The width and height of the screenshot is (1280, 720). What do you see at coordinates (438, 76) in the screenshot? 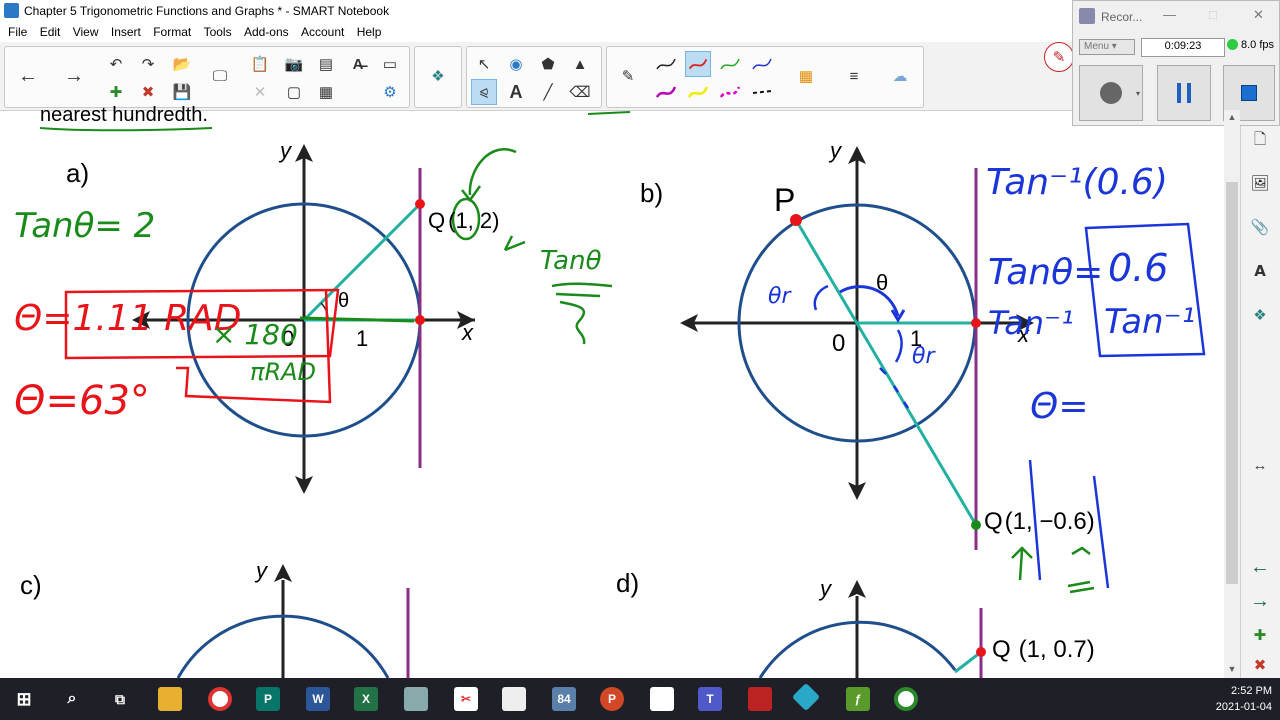
I see `puzzle-icon: ❖` at bounding box center [438, 76].